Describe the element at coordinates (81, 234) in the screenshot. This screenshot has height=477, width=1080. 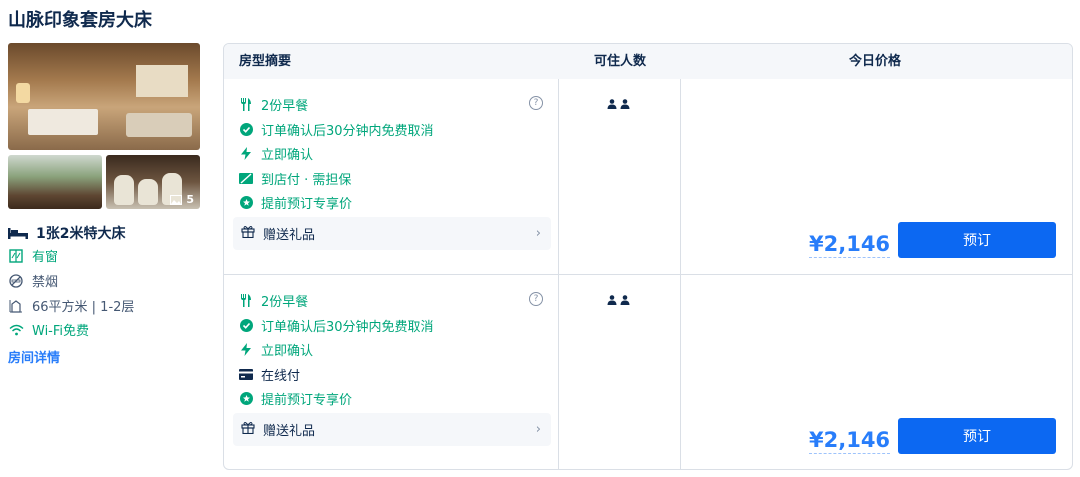
I see `bed-label: 1张2米特大床` at that location.